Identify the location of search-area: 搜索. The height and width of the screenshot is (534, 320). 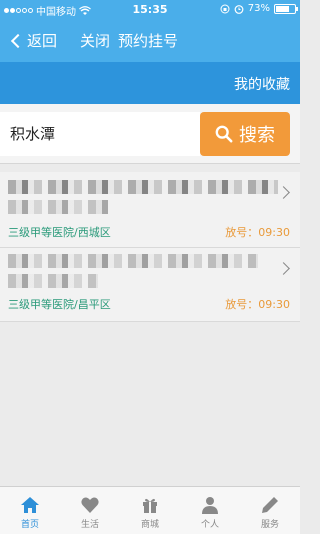
(150, 134).